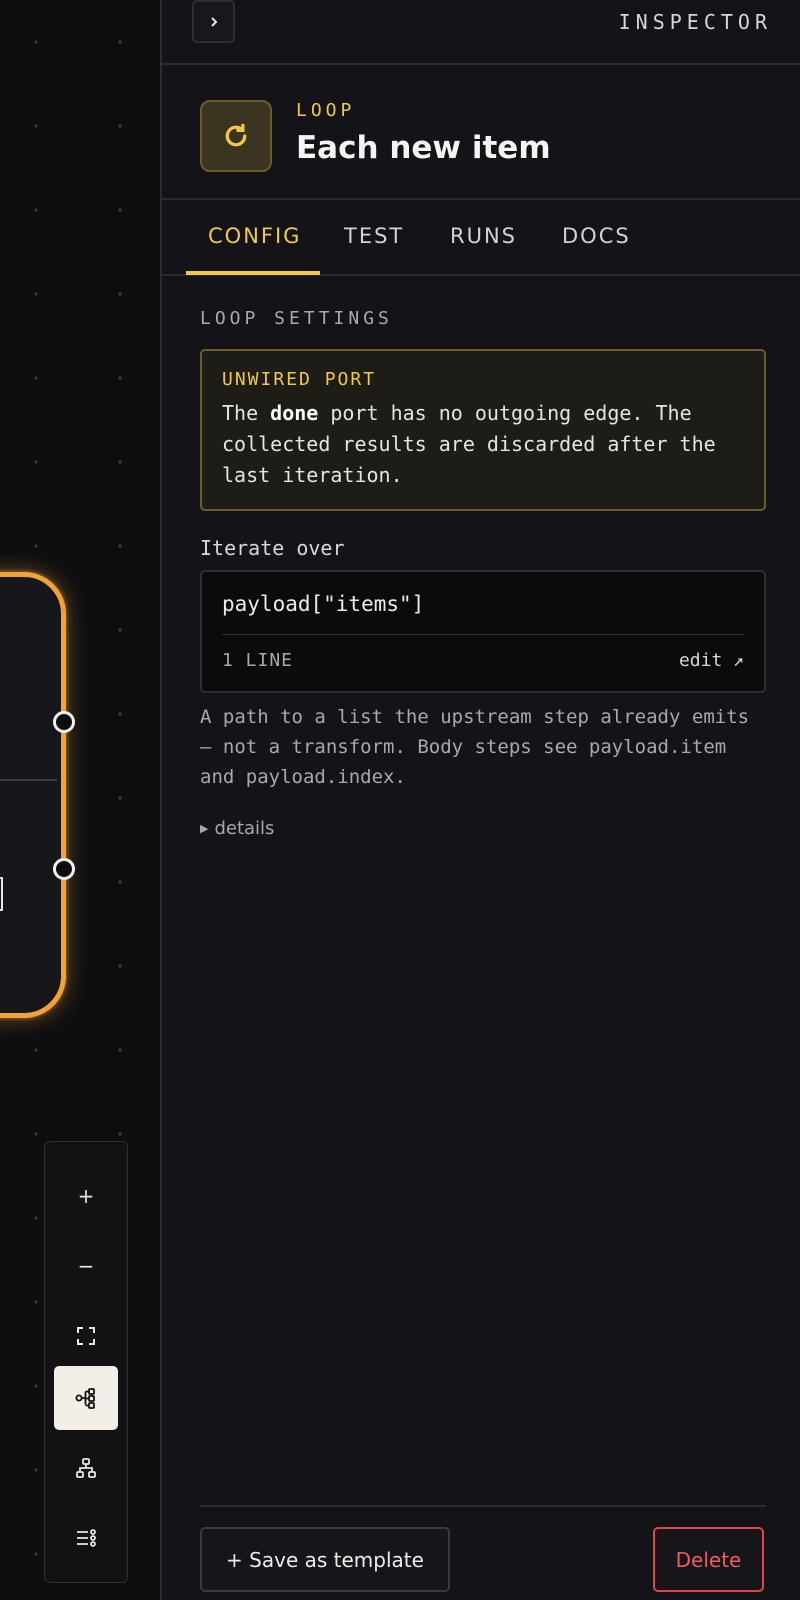 This screenshot has height=1600, width=800. I want to click on edit-expression-link: edit ↗, so click(711, 660).